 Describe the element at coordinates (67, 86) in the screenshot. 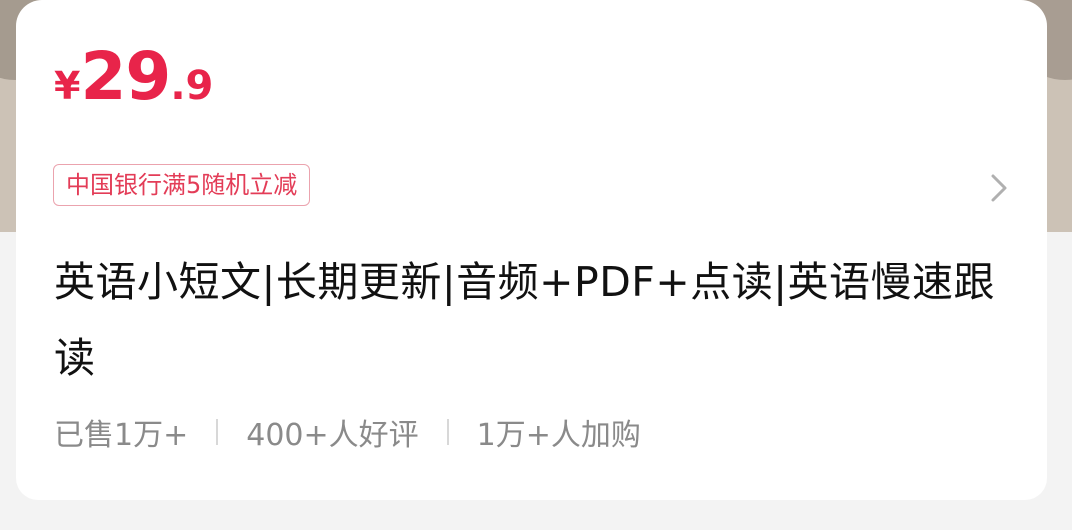

I see `currency-symbol: ¥` at that location.